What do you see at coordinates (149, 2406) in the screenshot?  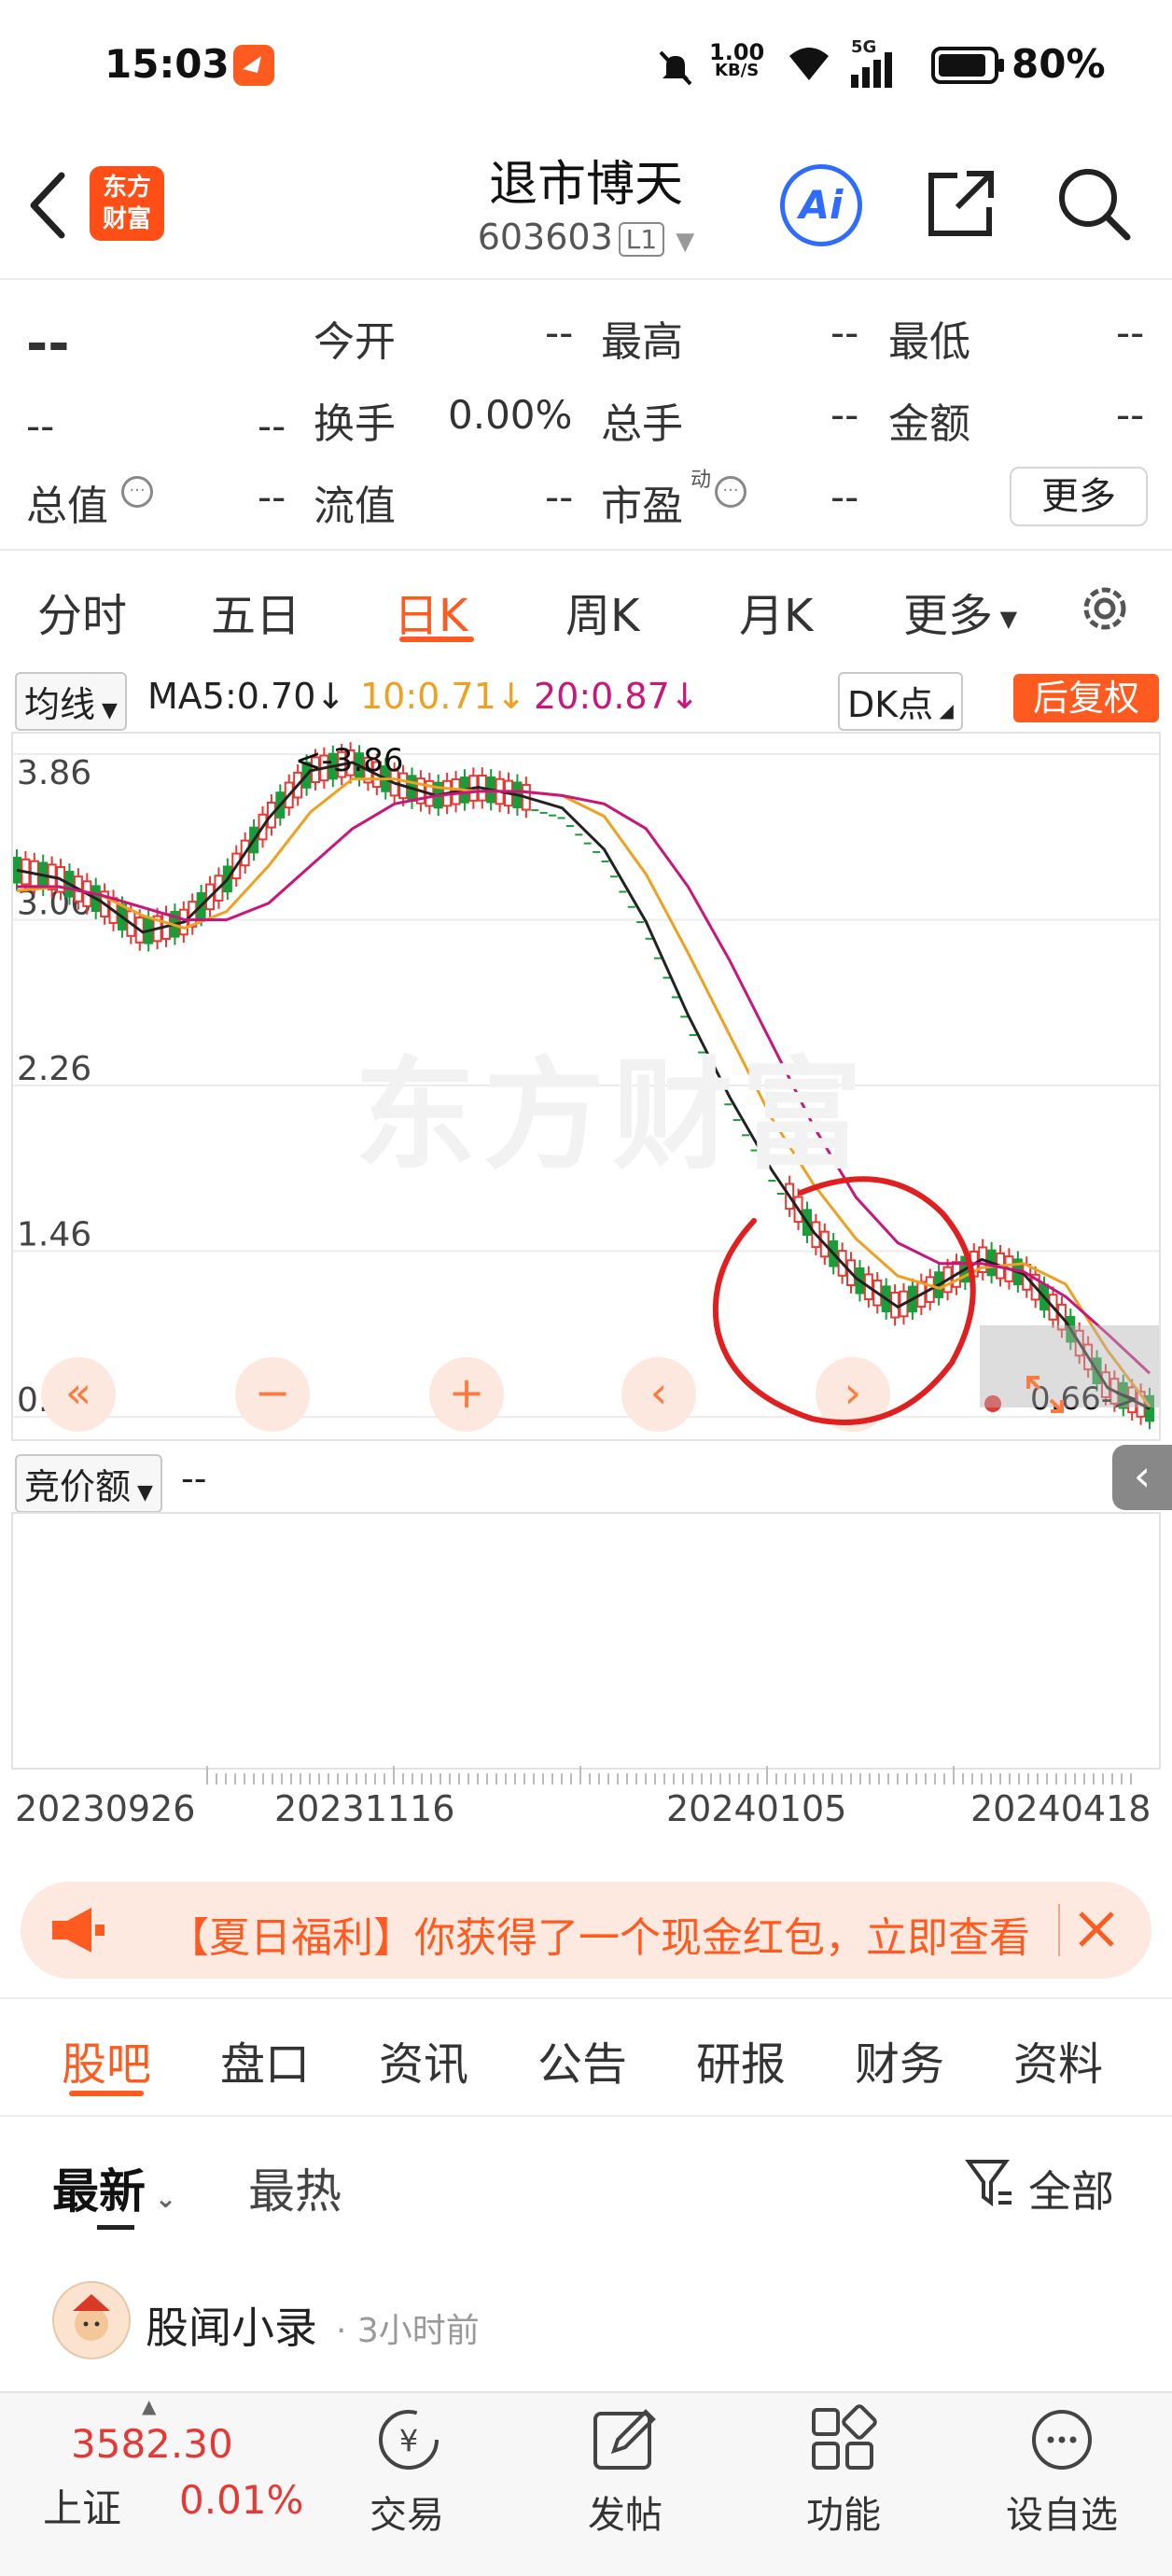 I see `index-up-caret-icon: ▲` at bounding box center [149, 2406].